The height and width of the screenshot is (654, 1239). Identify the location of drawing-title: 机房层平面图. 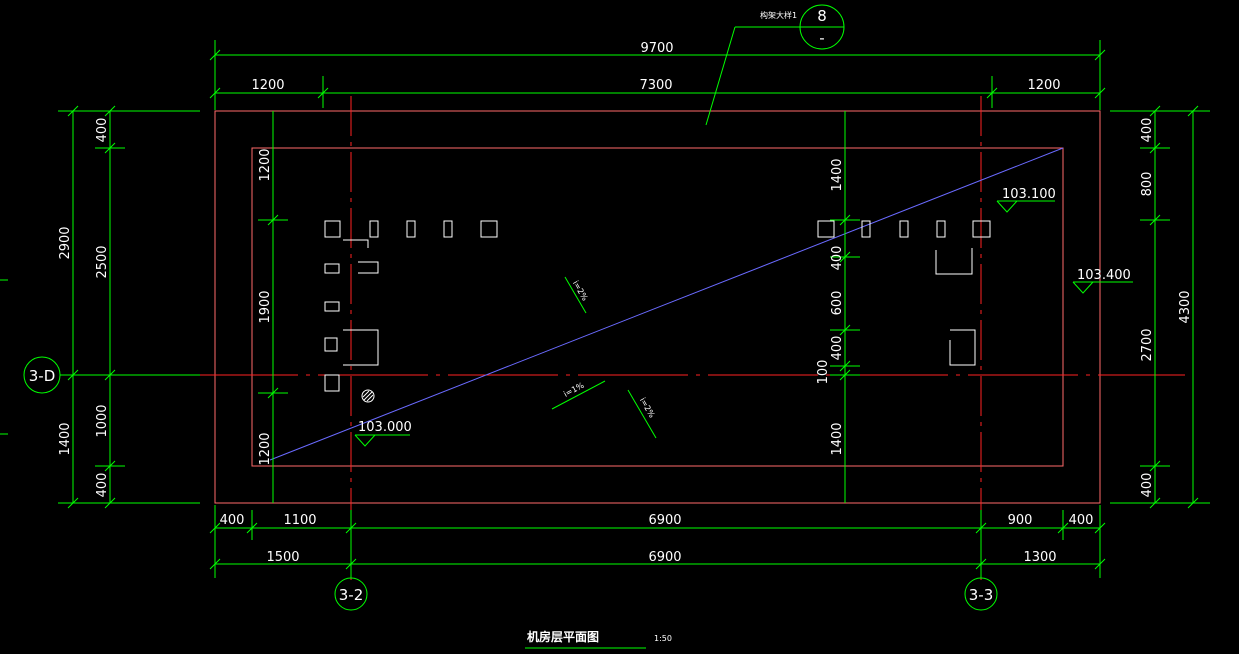
(563, 636).